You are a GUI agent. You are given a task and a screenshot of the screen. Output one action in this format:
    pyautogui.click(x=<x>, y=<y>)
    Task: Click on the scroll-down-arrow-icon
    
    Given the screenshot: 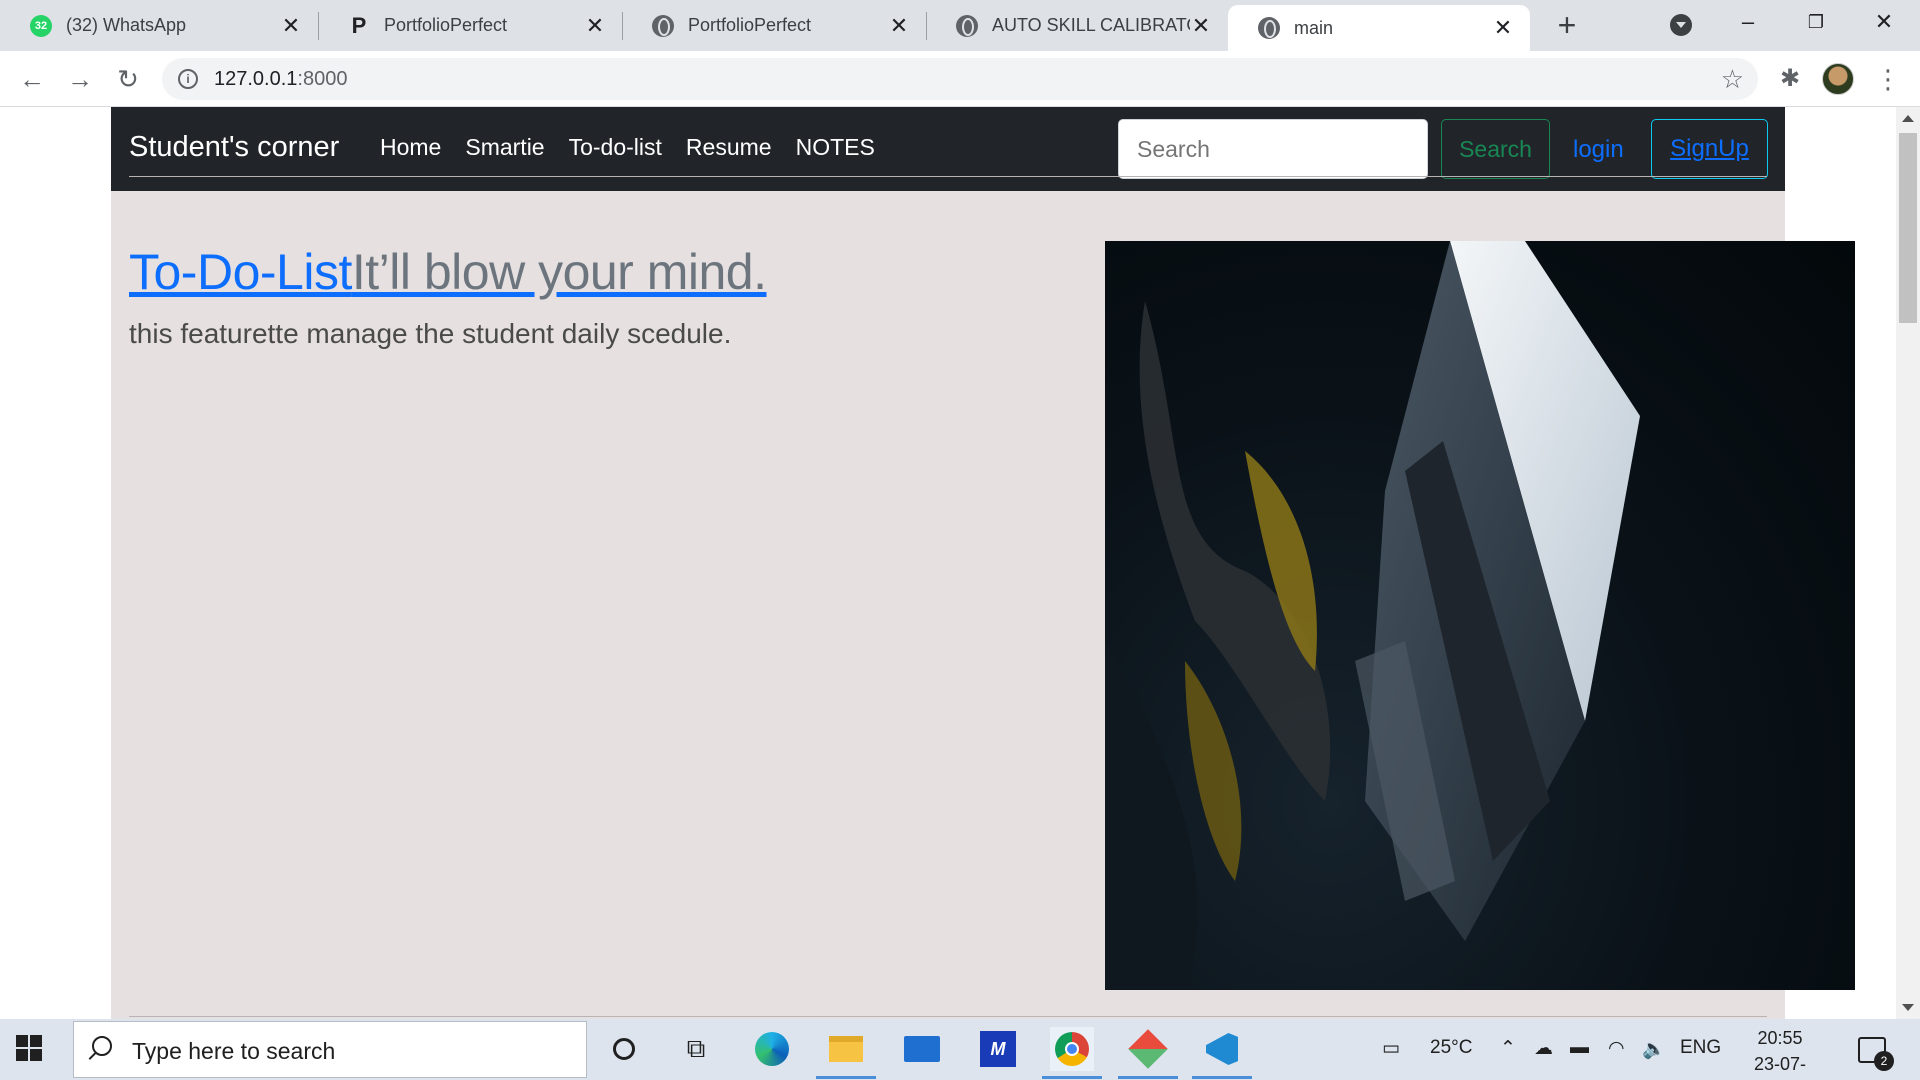 What is the action you would take?
    pyautogui.click(x=1908, y=1007)
    